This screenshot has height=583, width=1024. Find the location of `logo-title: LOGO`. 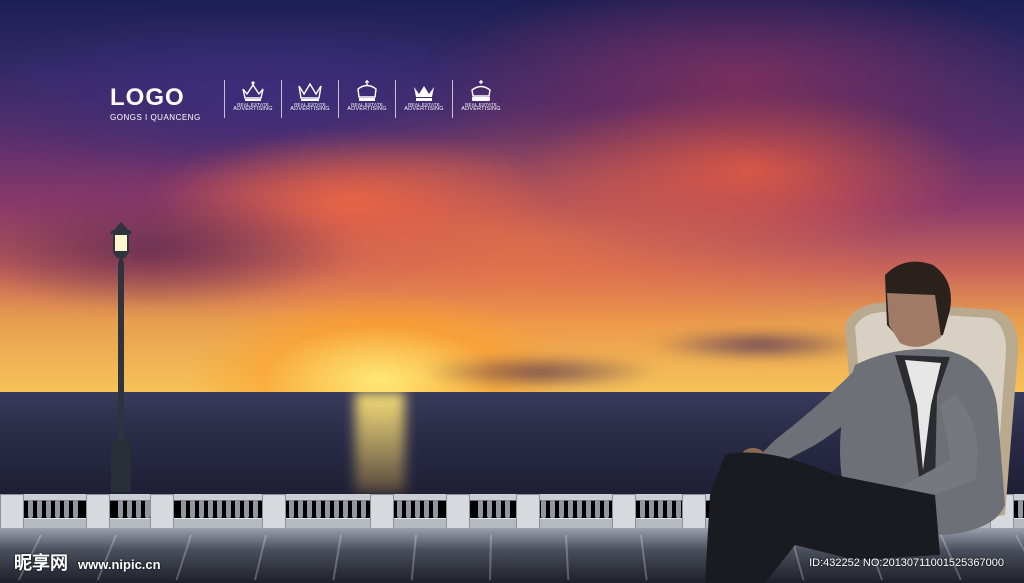

logo-title: LOGO is located at coordinates (147, 97).